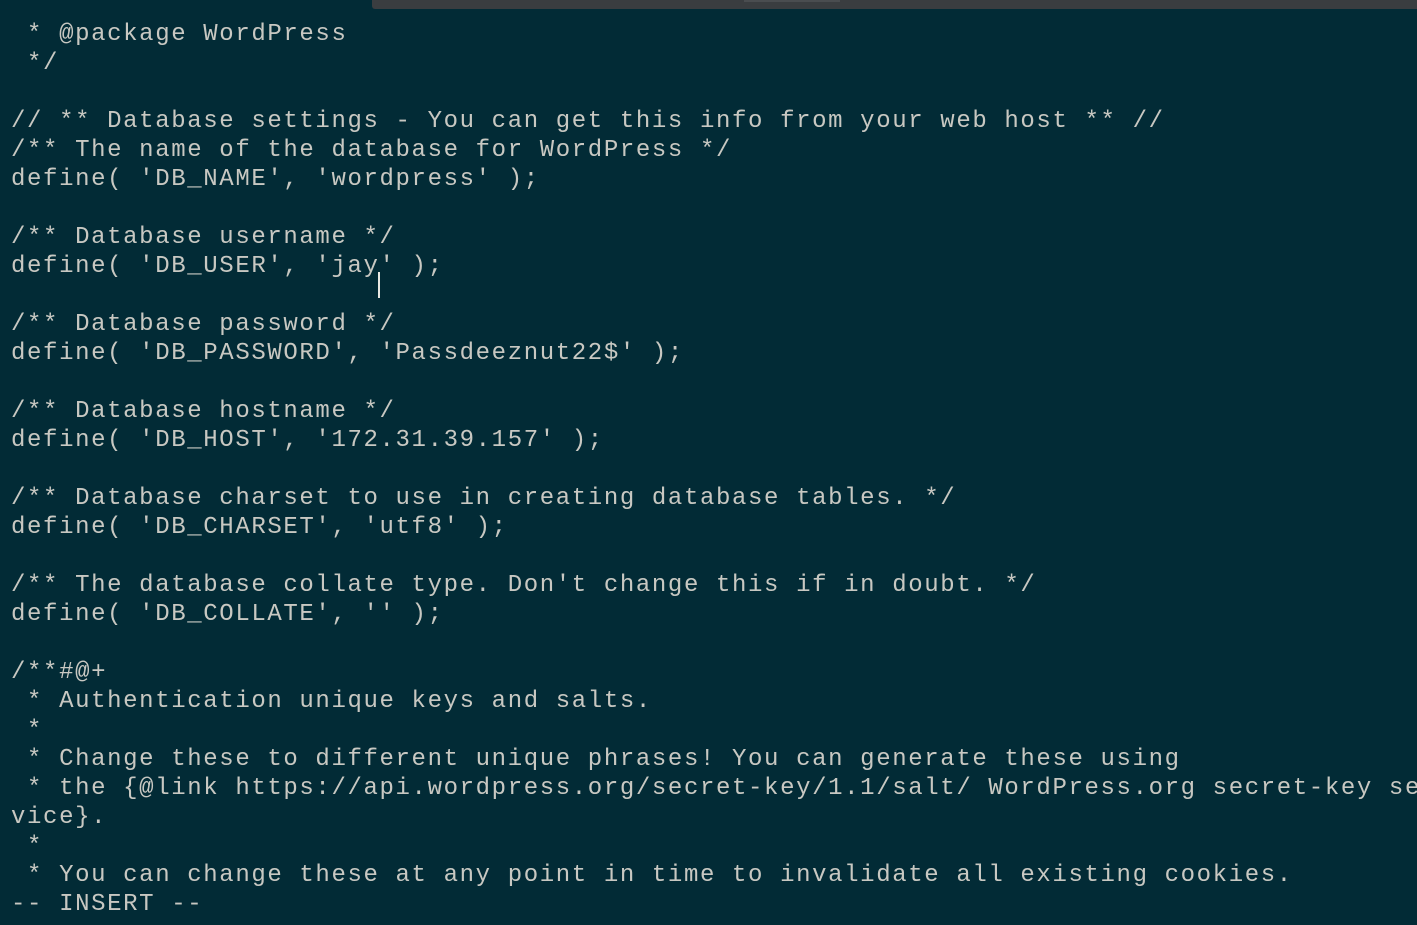  Describe the element at coordinates (179, 34) in the screenshot. I see `code-line: * @package WordPress` at that location.